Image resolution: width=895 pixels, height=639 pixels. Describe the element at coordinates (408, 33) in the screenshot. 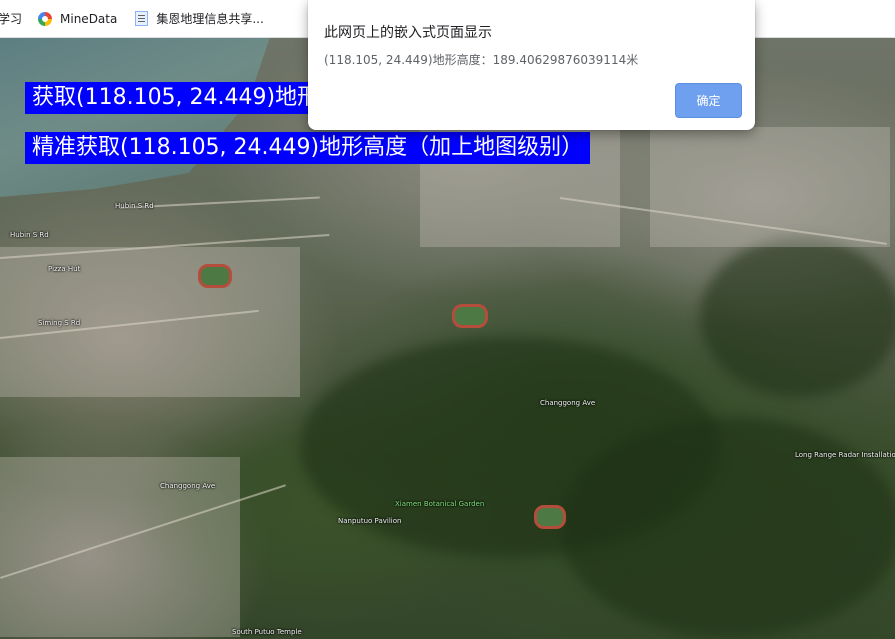

I see `dialog-title: 此网页上的嵌入式页面显示` at that location.